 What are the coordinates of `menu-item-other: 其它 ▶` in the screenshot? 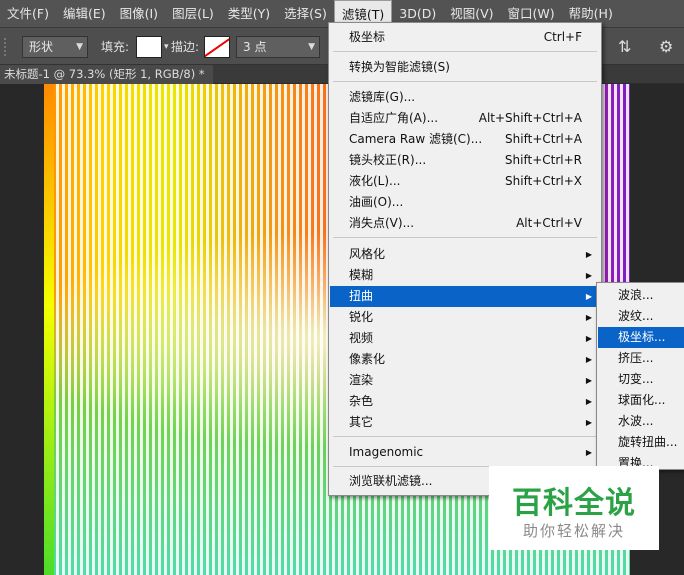 It's located at (465, 422).